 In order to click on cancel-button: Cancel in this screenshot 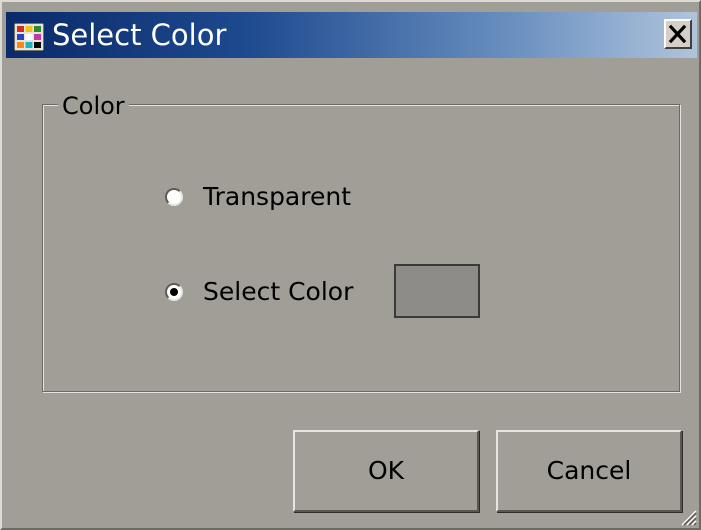, I will do `click(589, 471)`.